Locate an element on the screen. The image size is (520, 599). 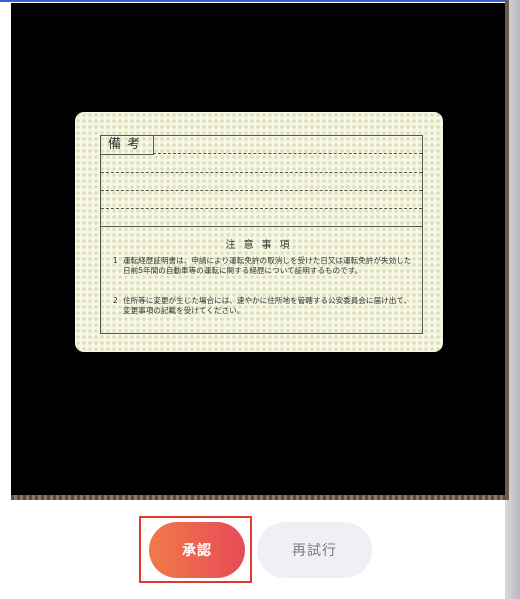
retry-button: 再試行 is located at coordinates (314, 550).